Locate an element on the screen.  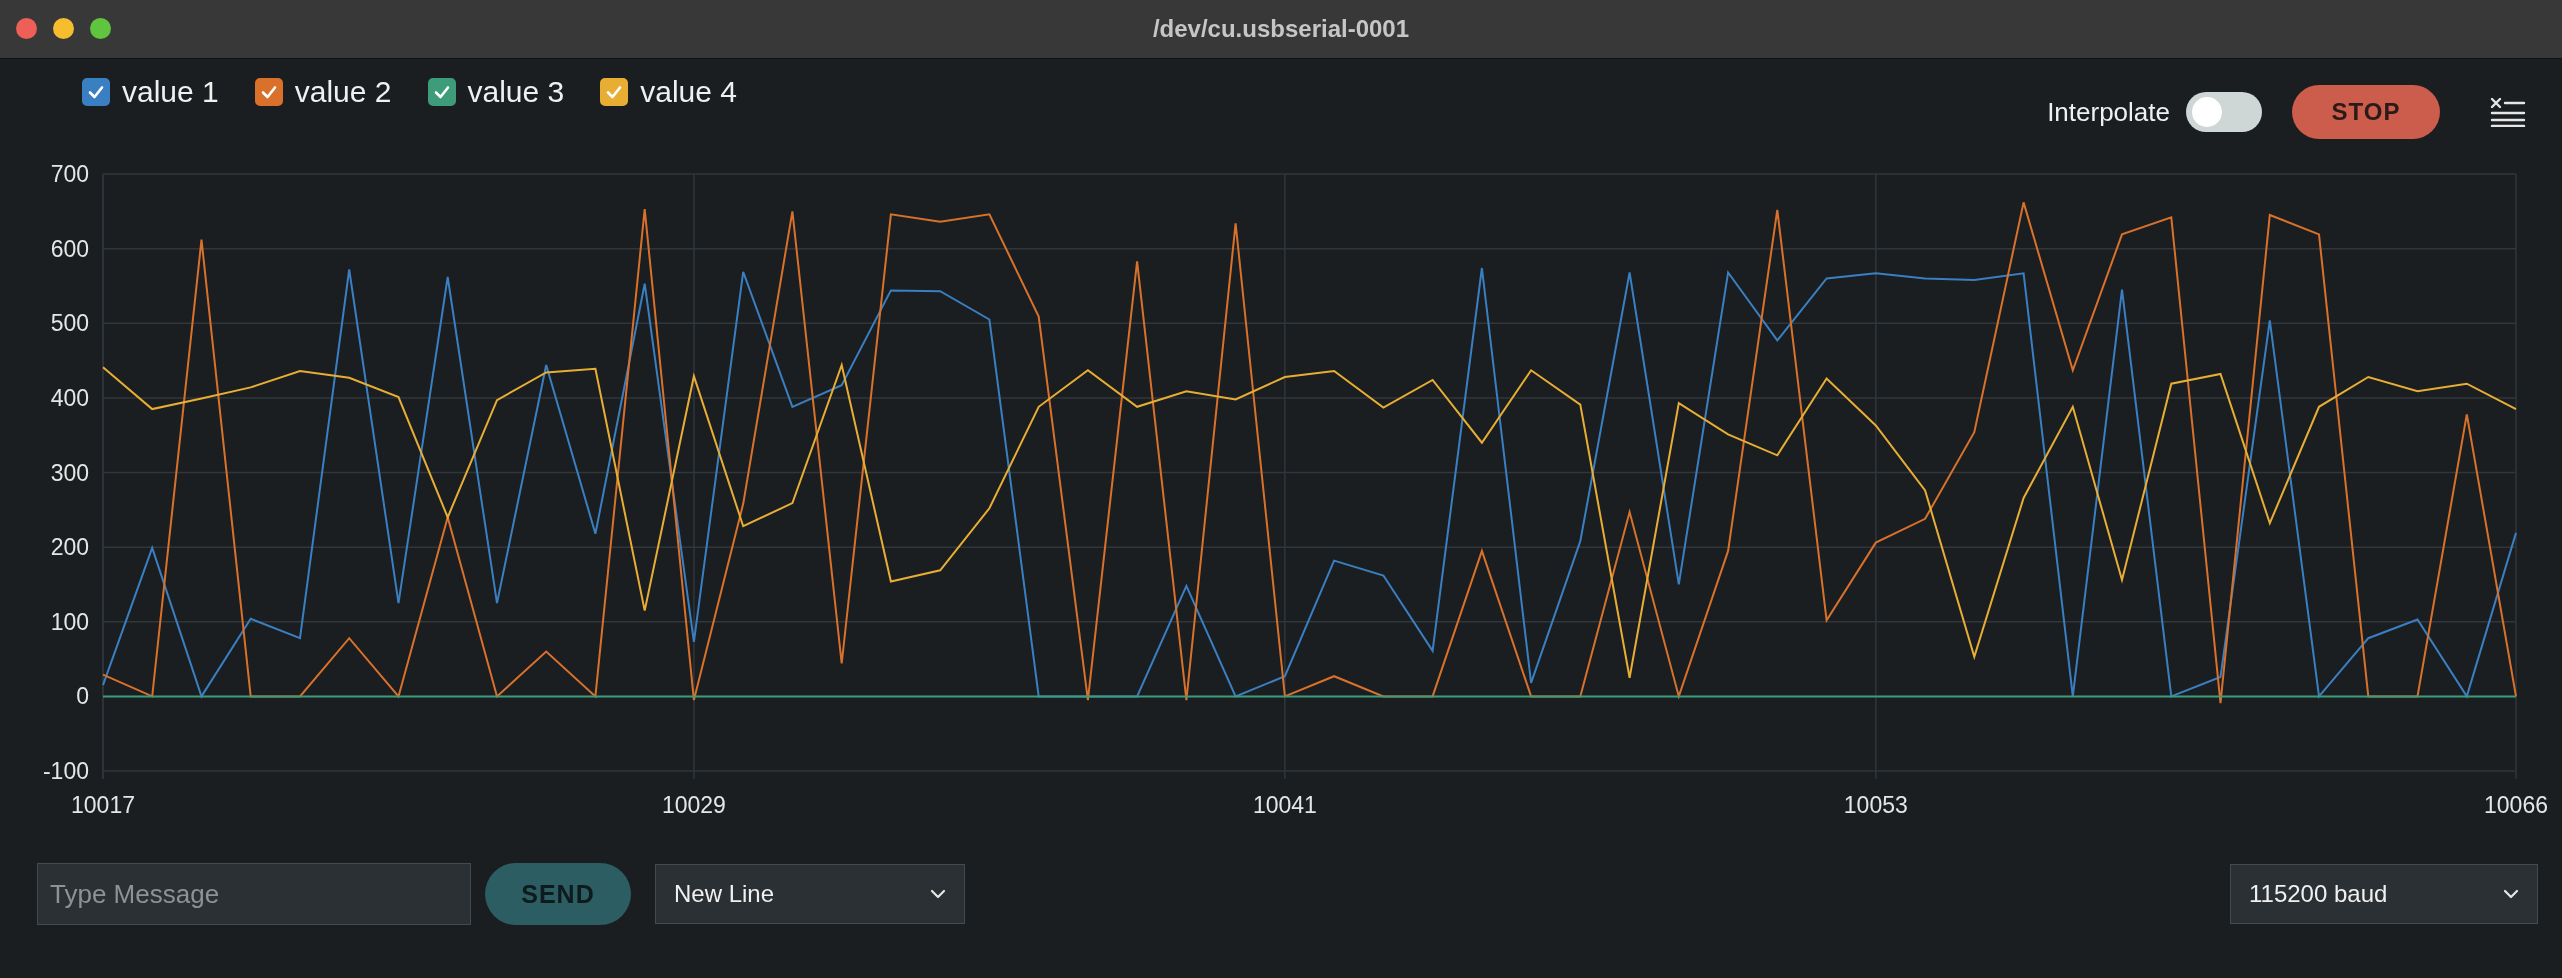
legend-label: value 4 is located at coordinates (688, 92).